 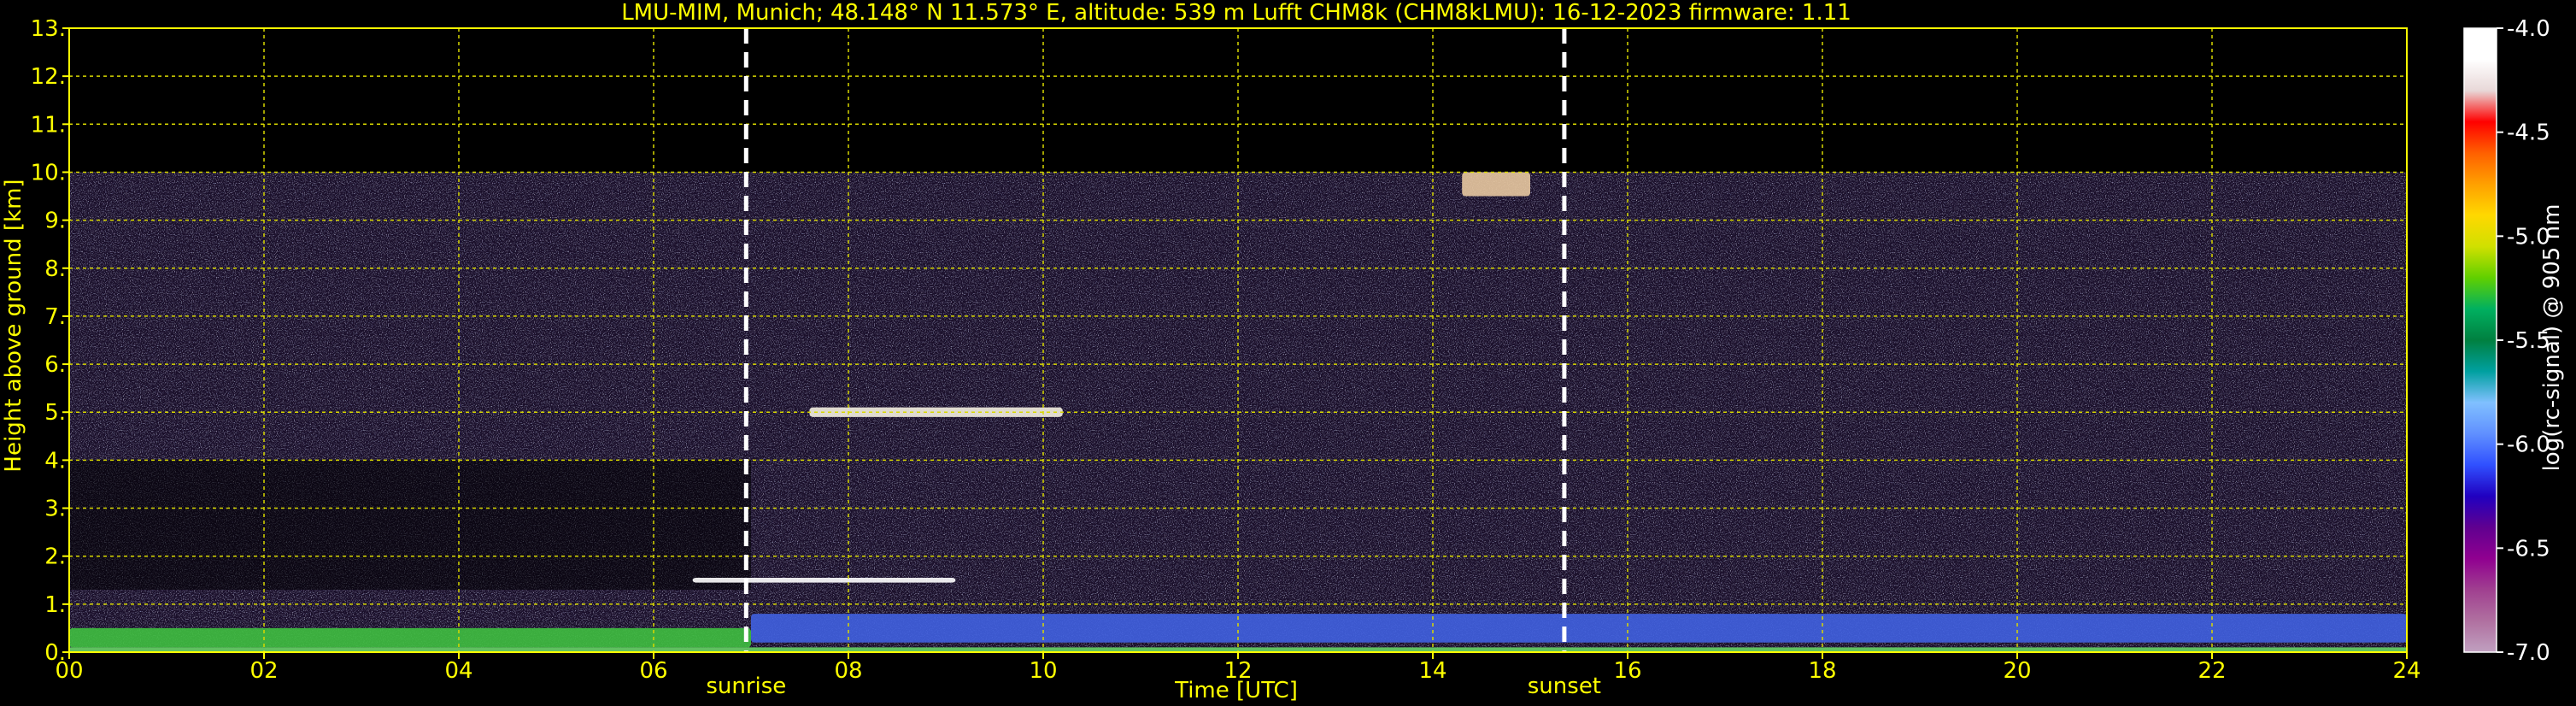 What do you see at coordinates (263, 671) in the screenshot?
I see `x-tick-label: 02` at bounding box center [263, 671].